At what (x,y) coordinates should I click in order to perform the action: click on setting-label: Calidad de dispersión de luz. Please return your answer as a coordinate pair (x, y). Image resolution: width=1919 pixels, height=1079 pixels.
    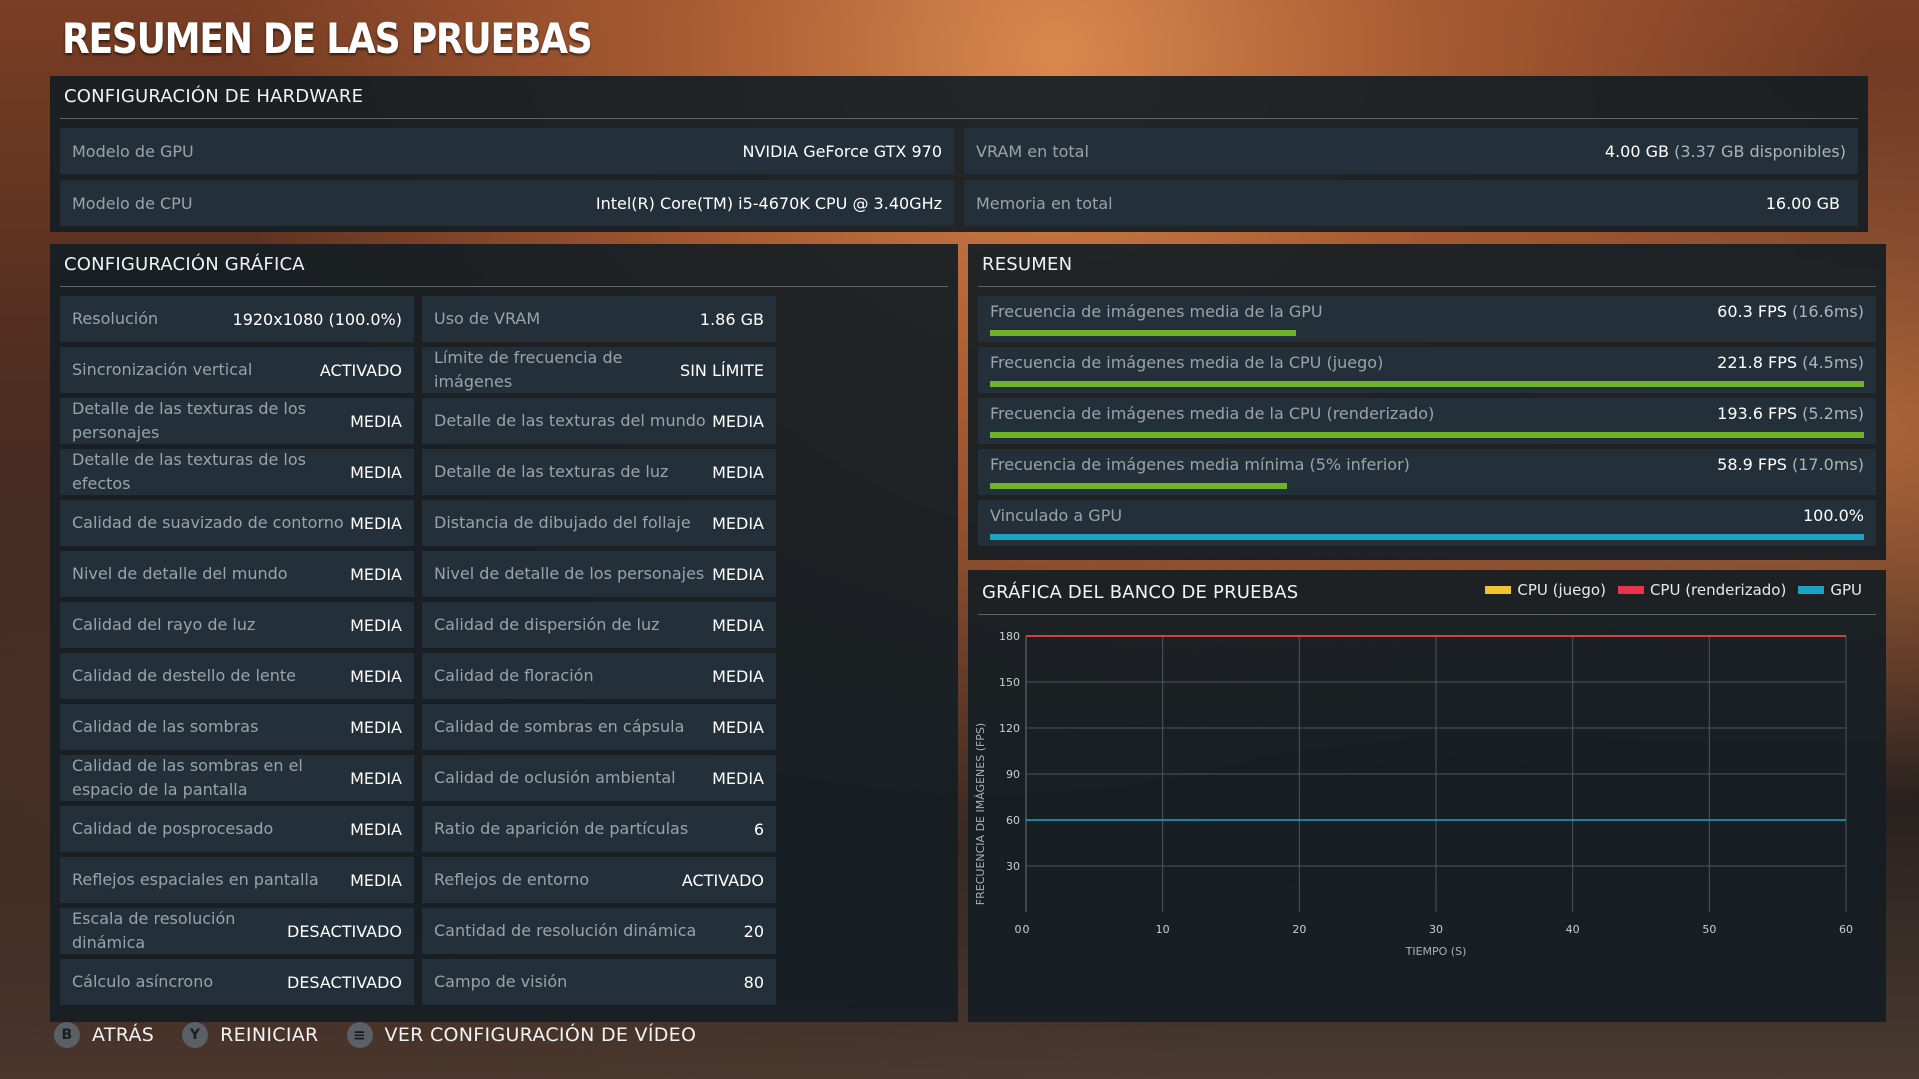
    Looking at the image, I should click on (547, 624).